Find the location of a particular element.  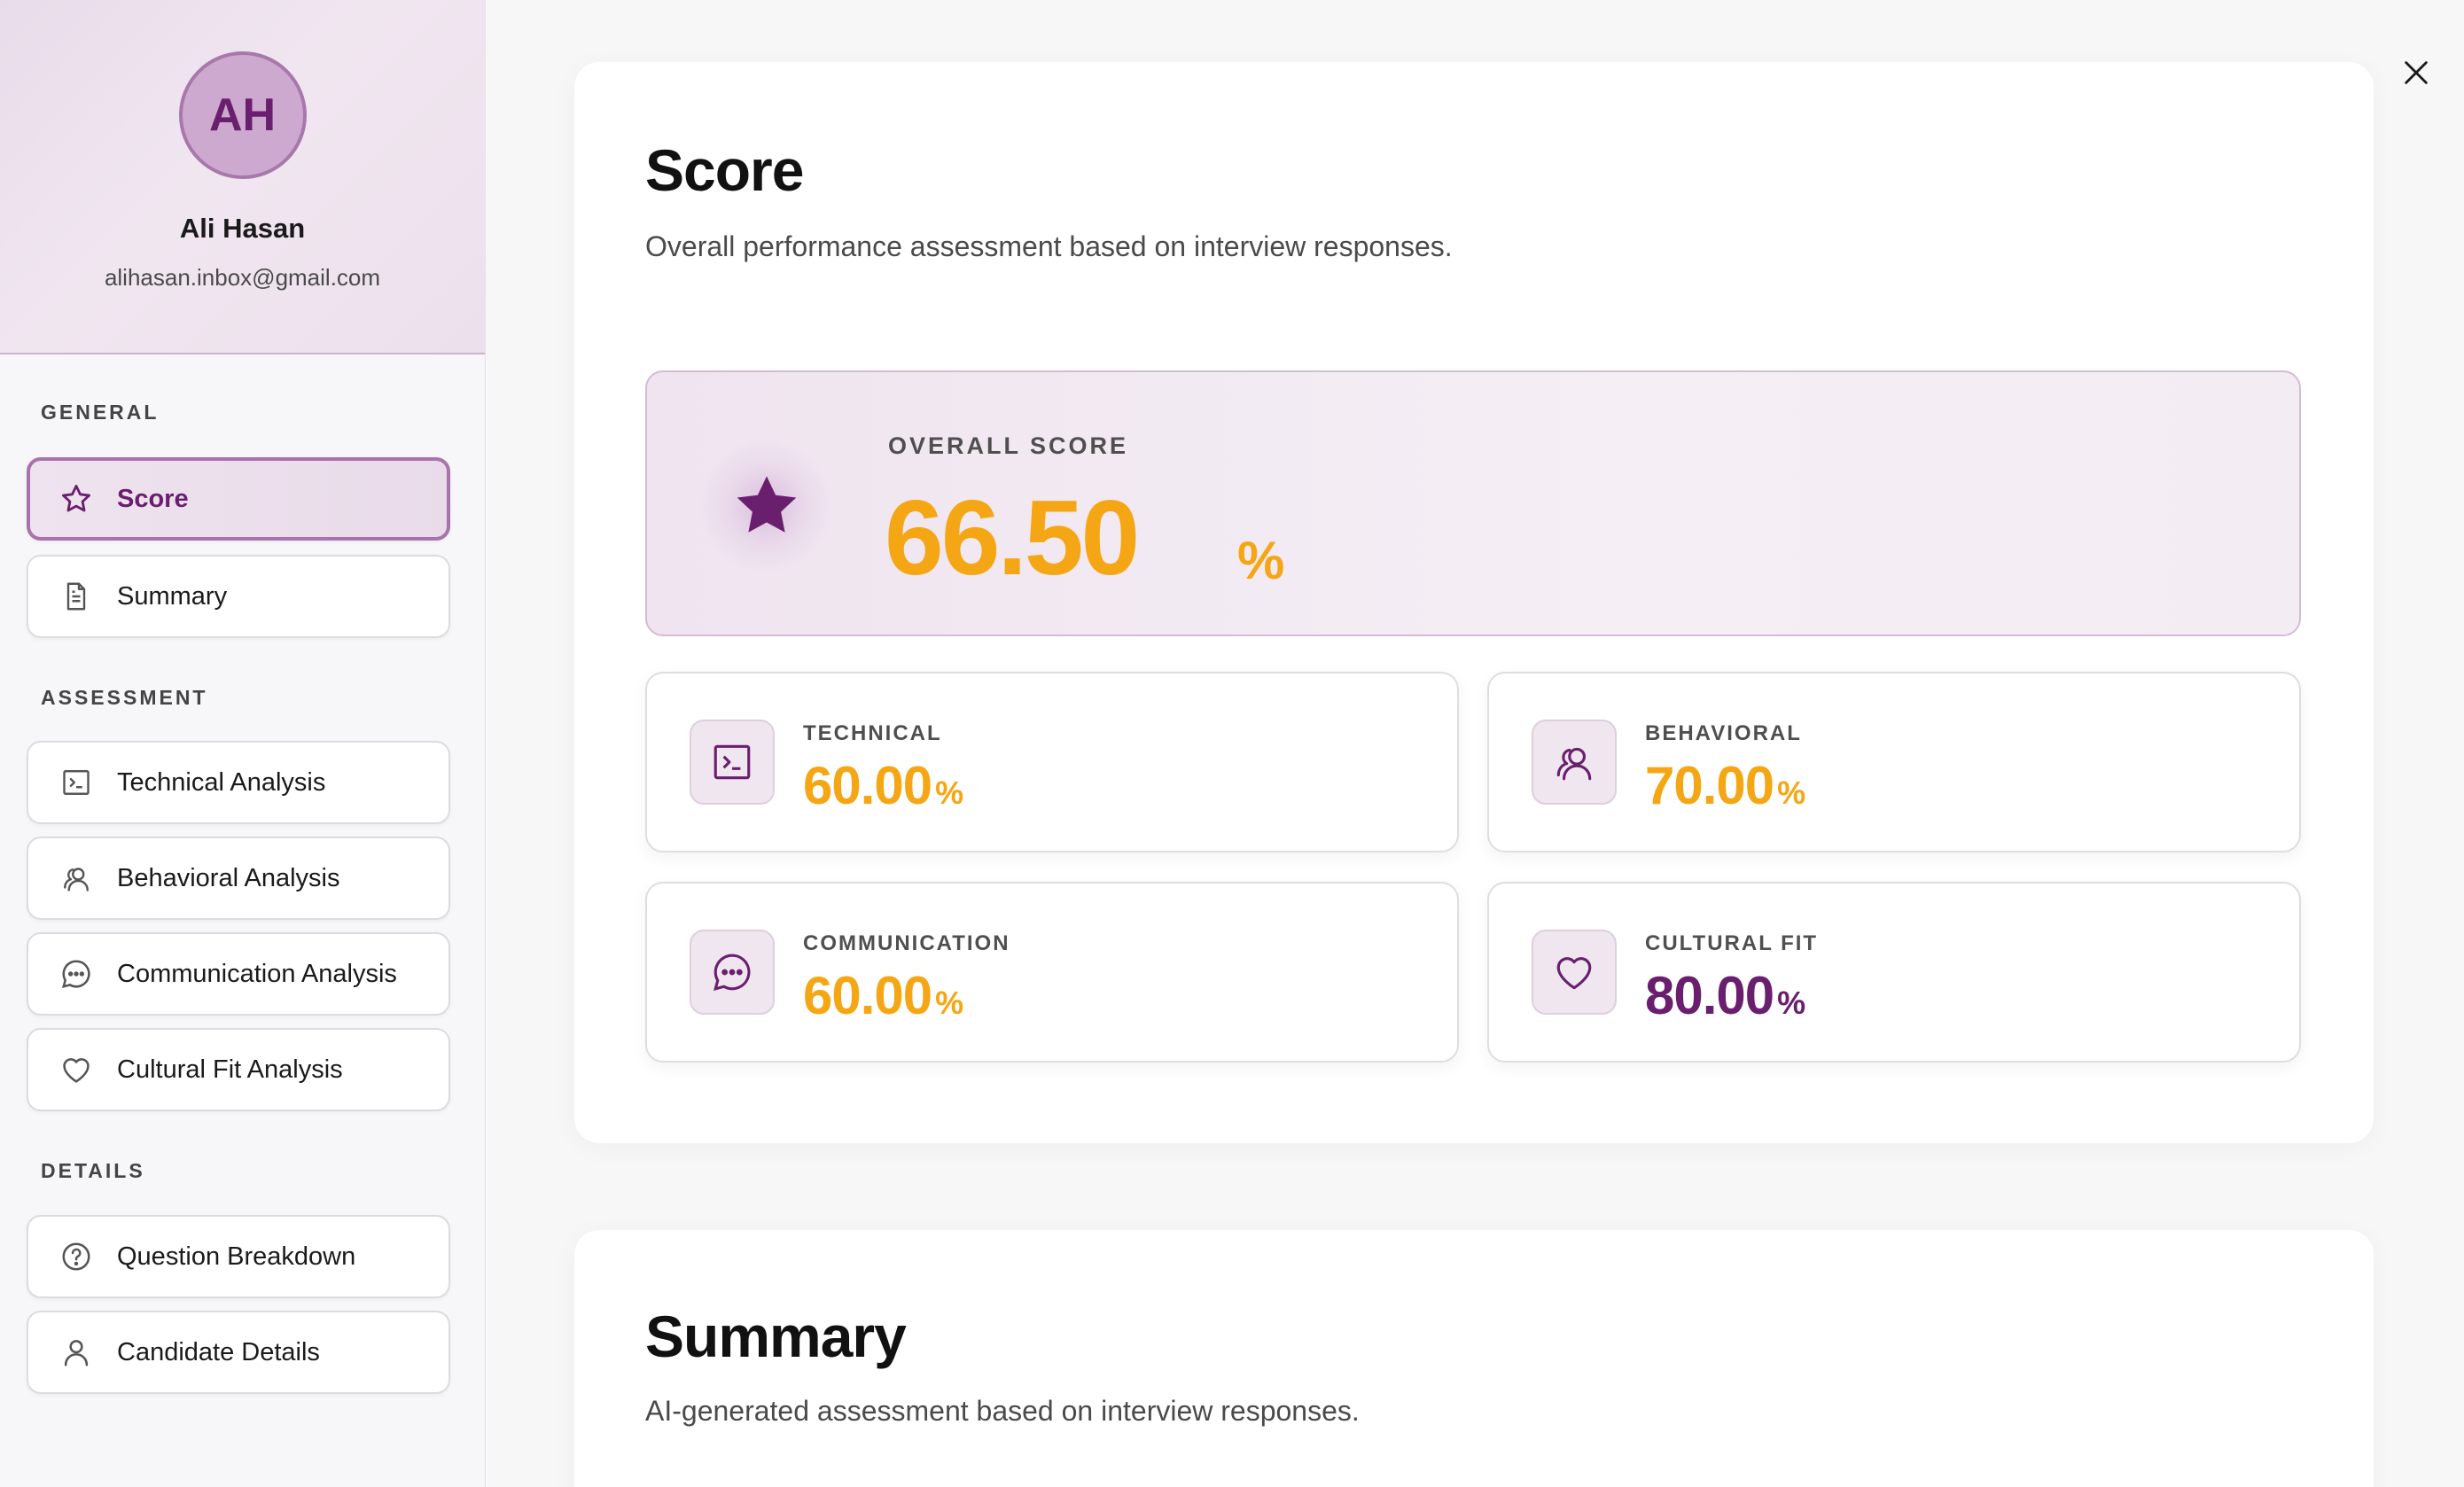

sidebar-item-label: Question Breakdown is located at coordinates (236, 1256).